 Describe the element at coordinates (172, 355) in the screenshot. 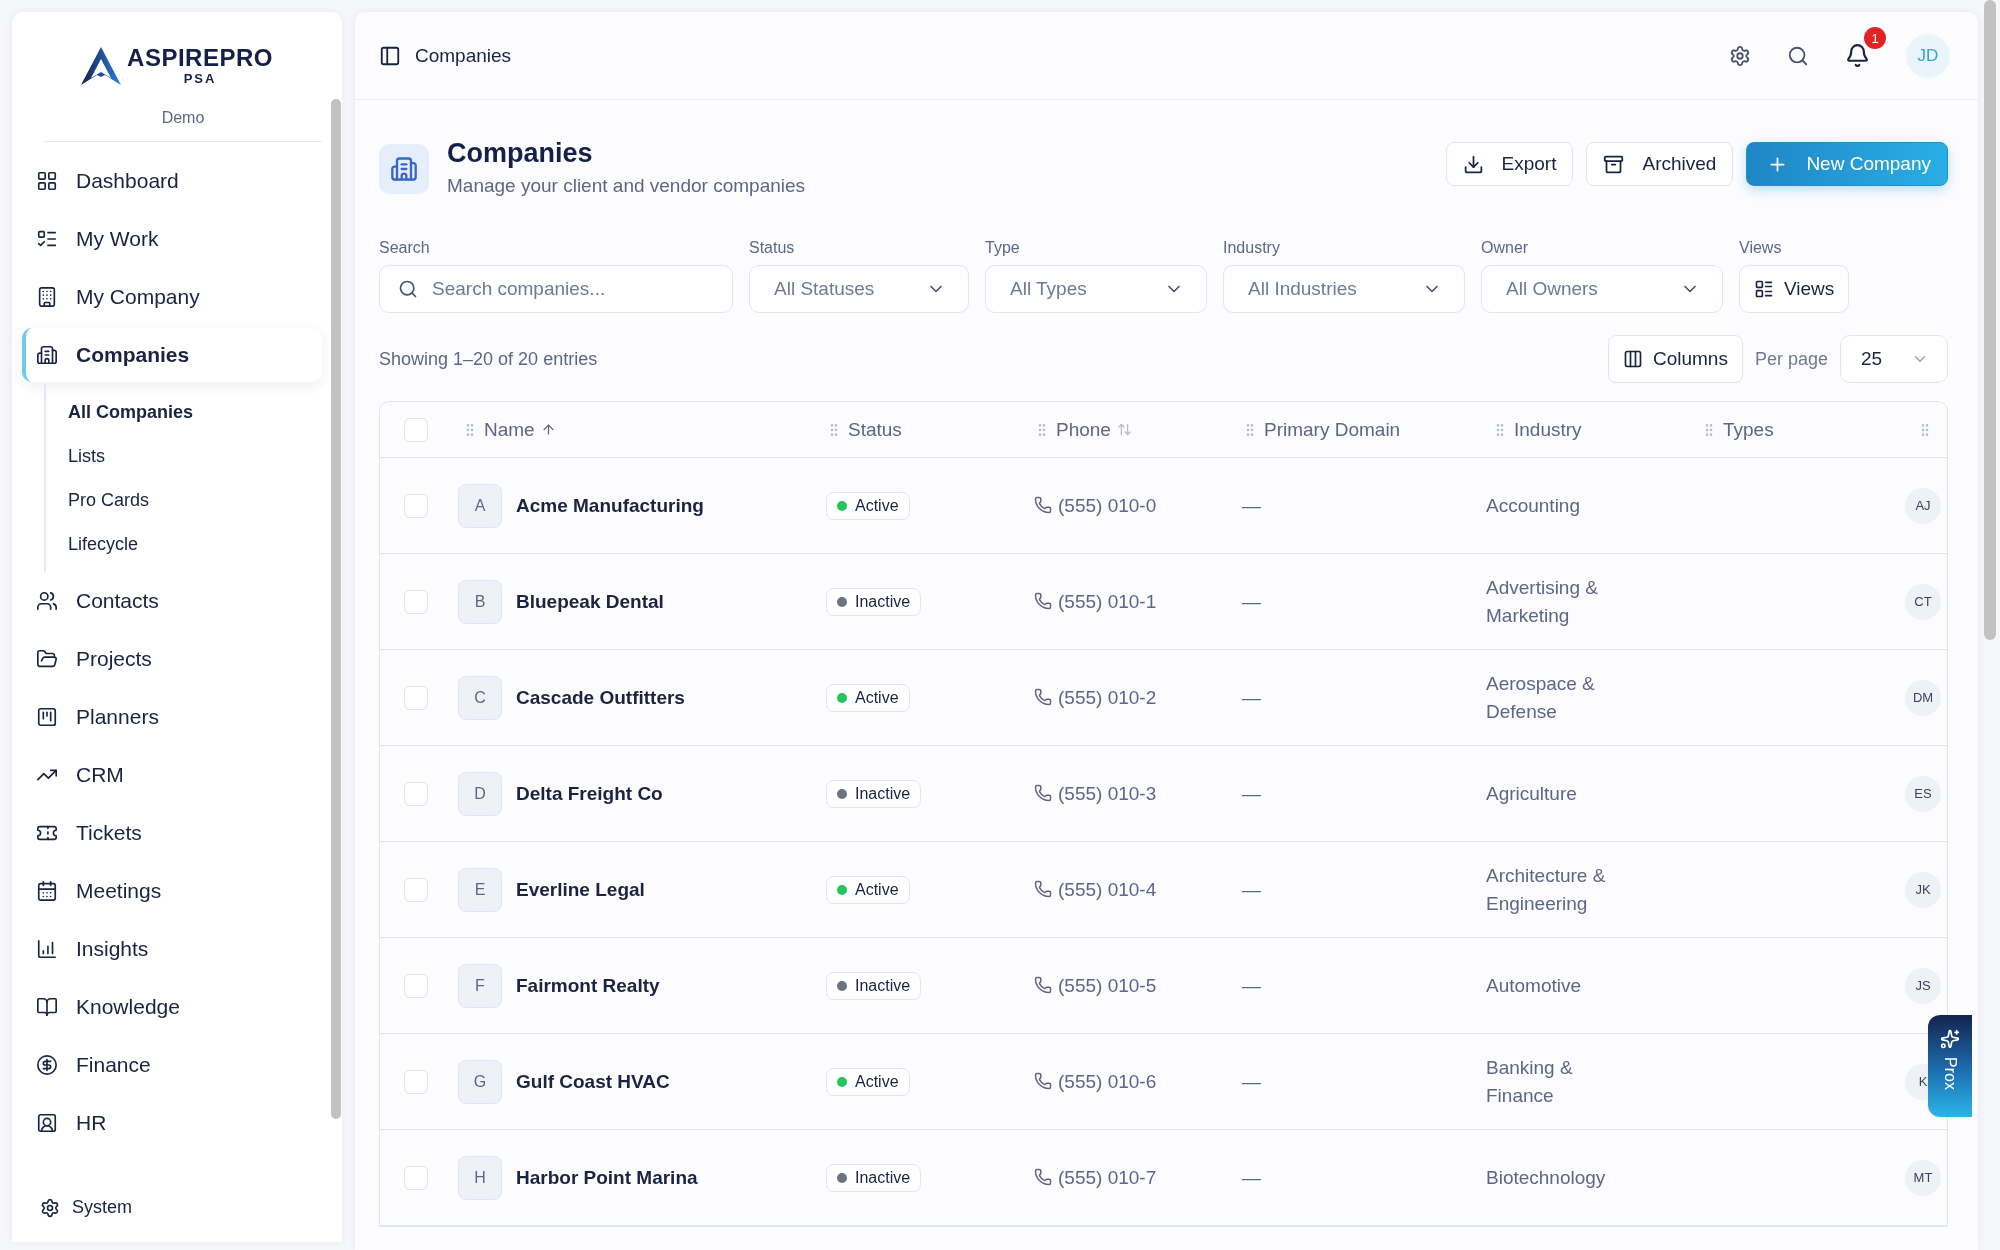

I see `sidebar-item: Companies` at that location.